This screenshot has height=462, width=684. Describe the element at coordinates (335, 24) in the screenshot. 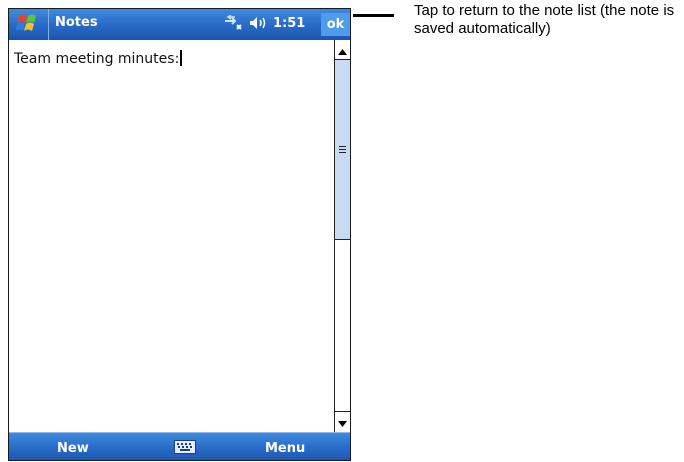

I see `ok-button: ok` at that location.